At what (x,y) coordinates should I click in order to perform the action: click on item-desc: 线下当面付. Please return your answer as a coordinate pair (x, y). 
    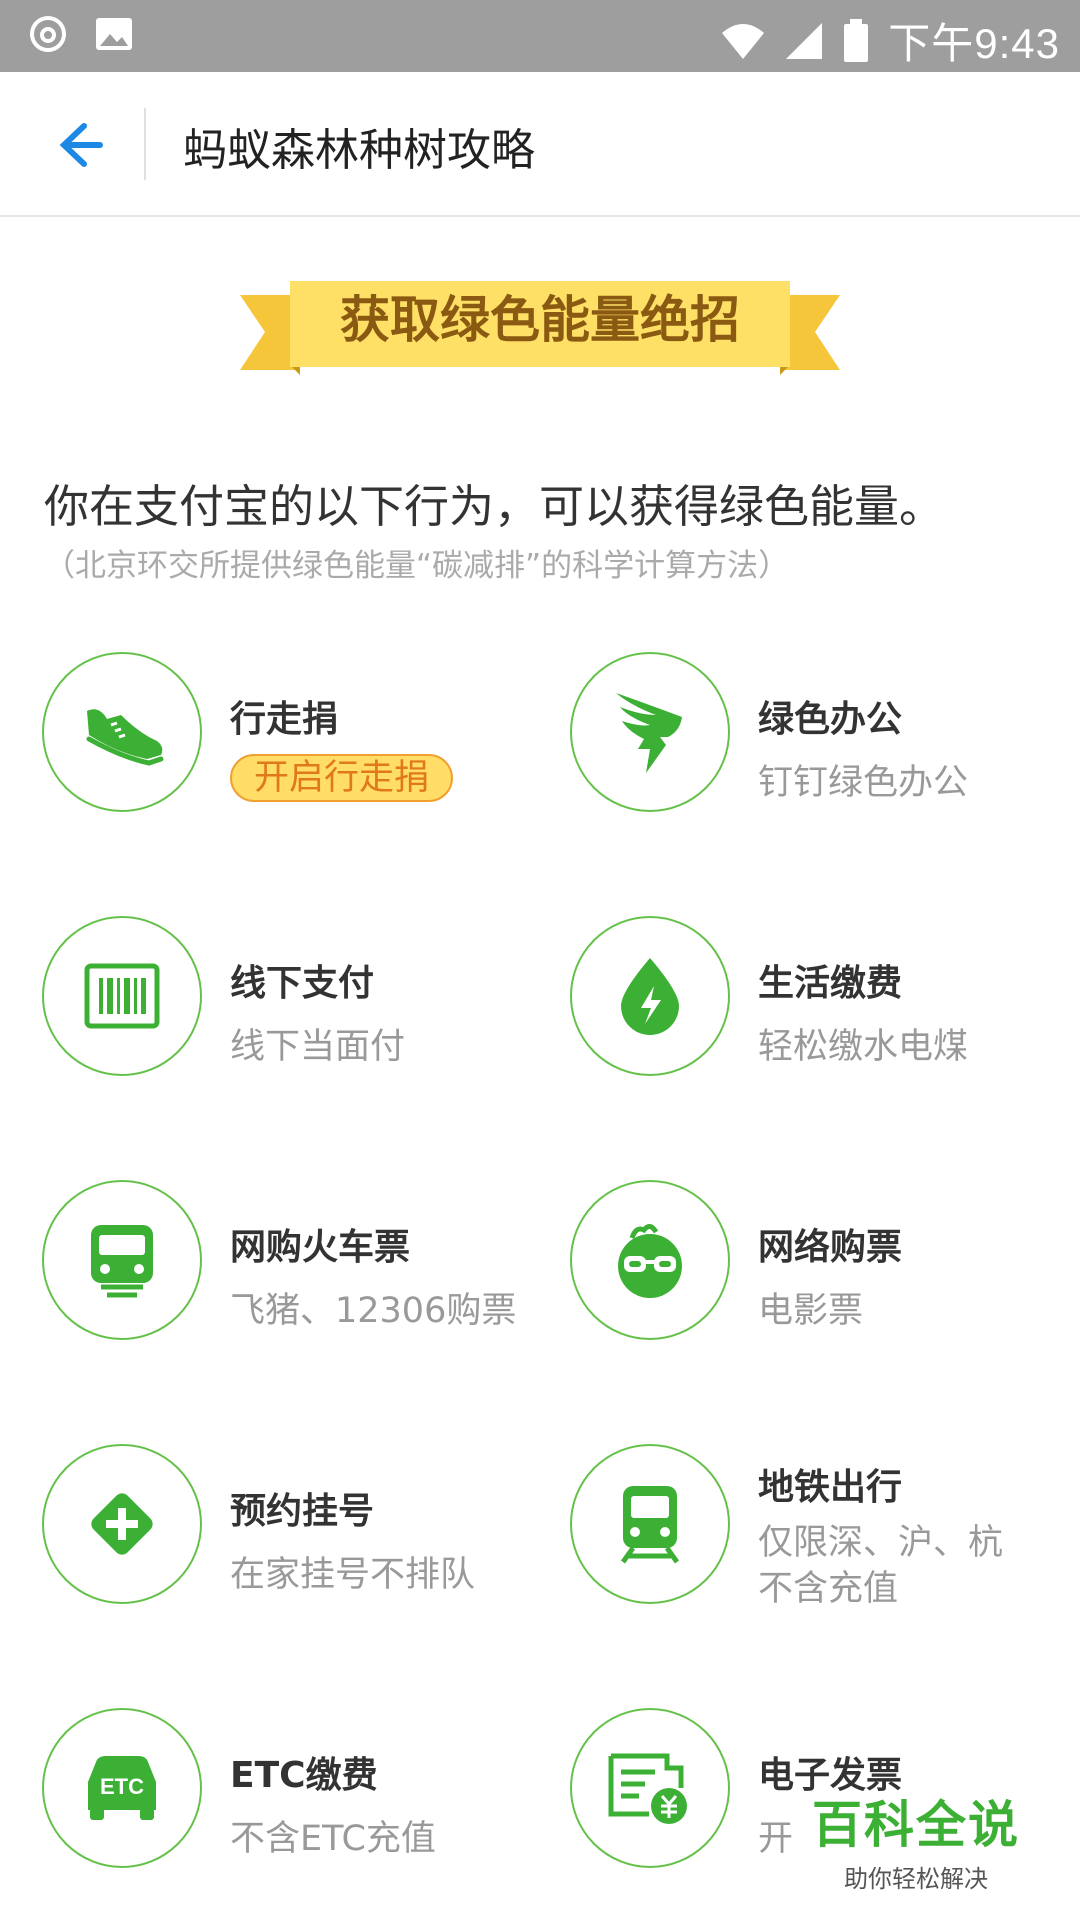
    Looking at the image, I should click on (318, 1047).